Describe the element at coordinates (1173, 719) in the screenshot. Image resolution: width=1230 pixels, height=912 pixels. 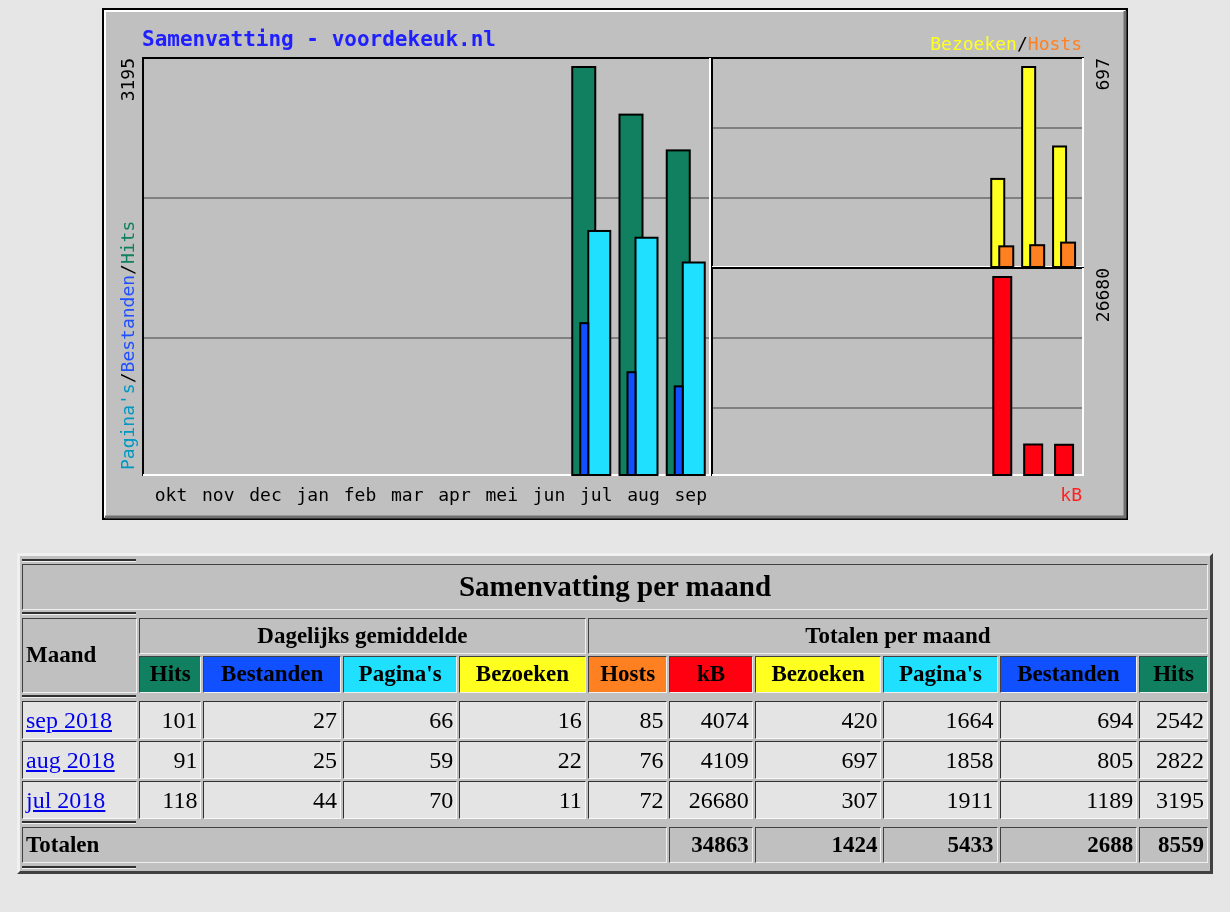
I see `table-cell: 2542` at that location.